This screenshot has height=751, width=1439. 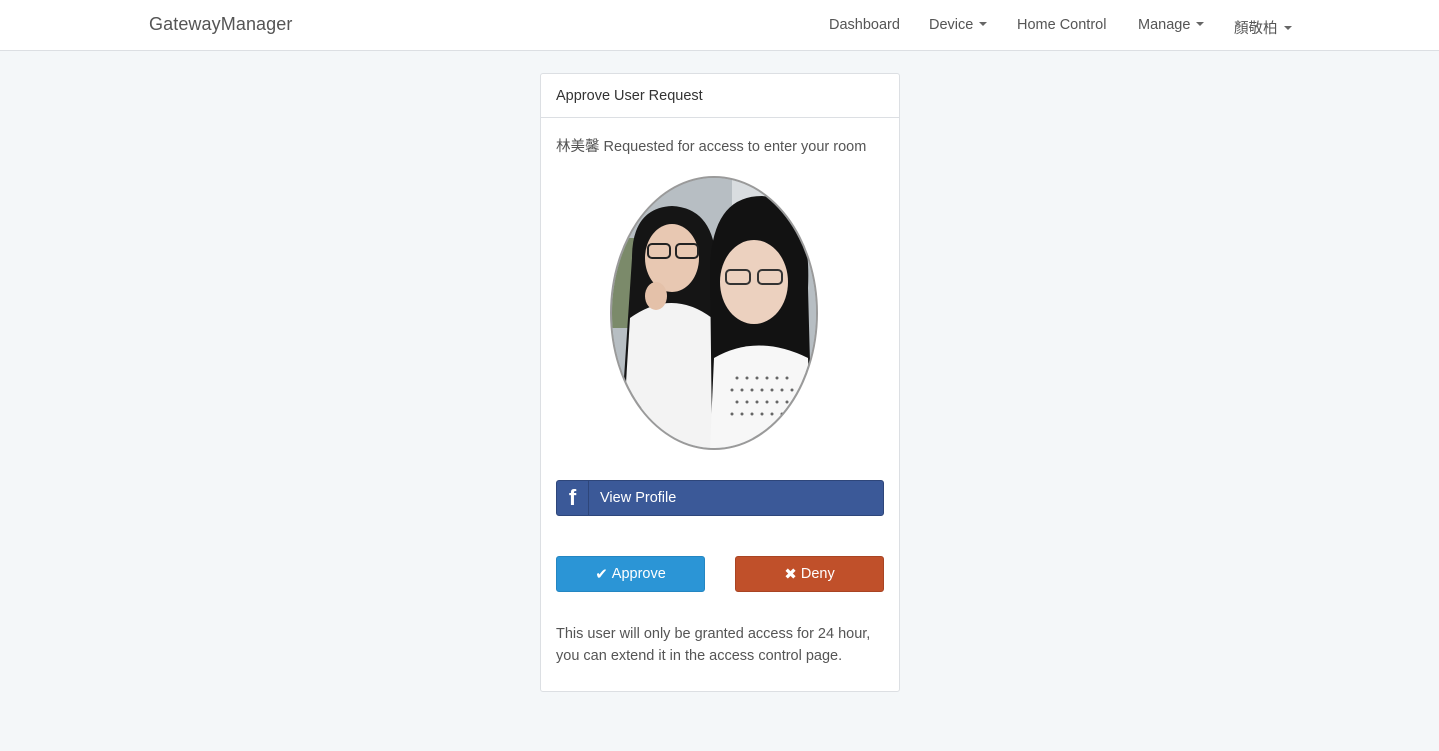 What do you see at coordinates (790, 574) in the screenshot?
I see `close-icon: ✖` at bounding box center [790, 574].